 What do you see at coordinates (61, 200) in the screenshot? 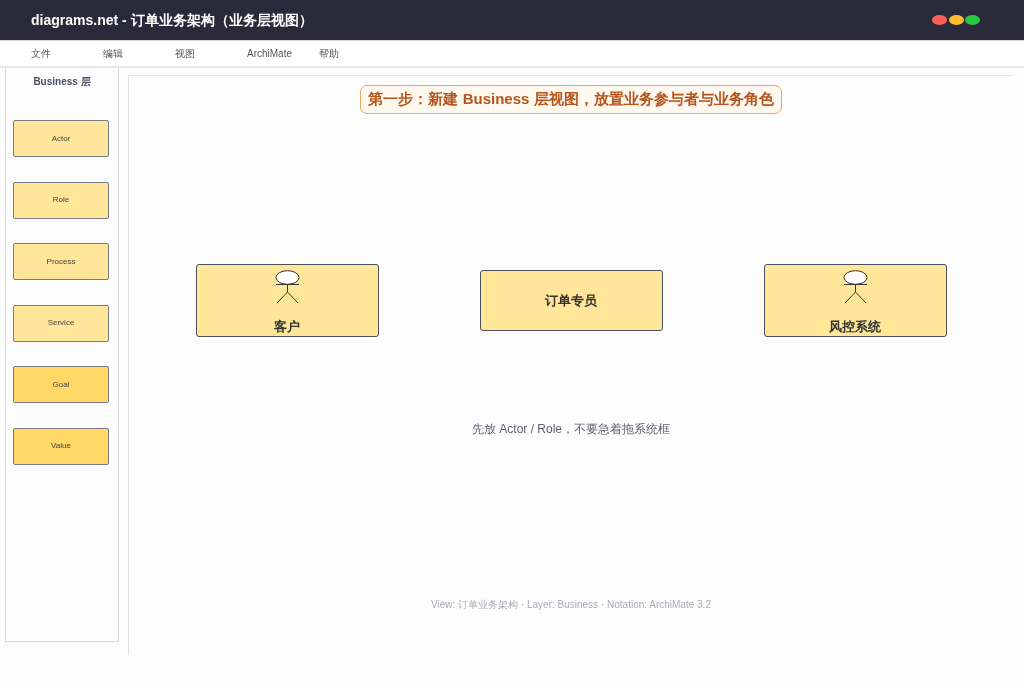
I see `palette-shape: Role` at bounding box center [61, 200].